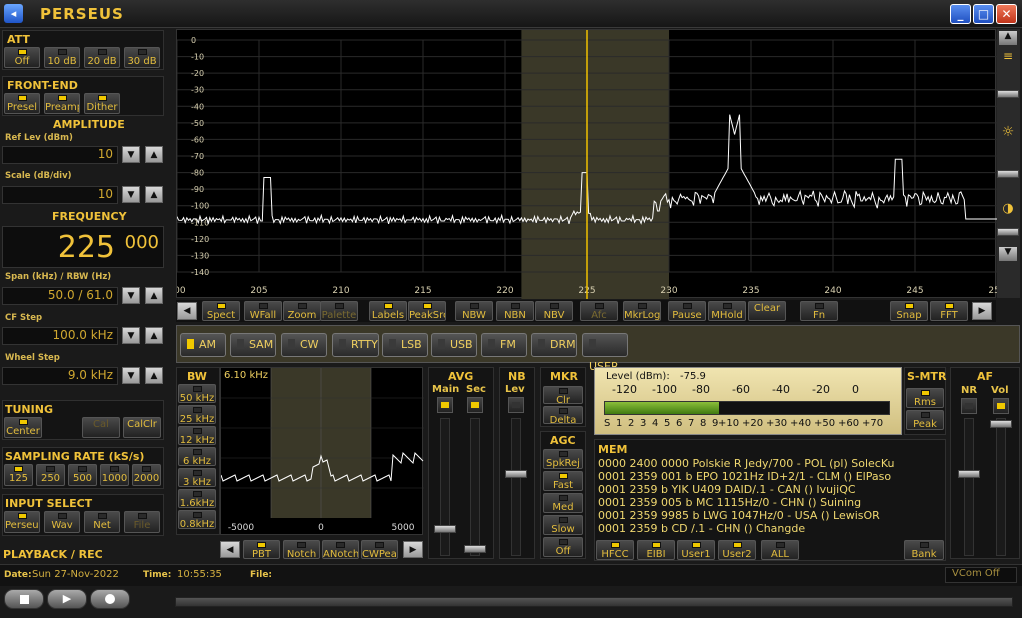  What do you see at coordinates (67, 599) in the screenshot?
I see `play-button: ▶` at bounding box center [67, 599].